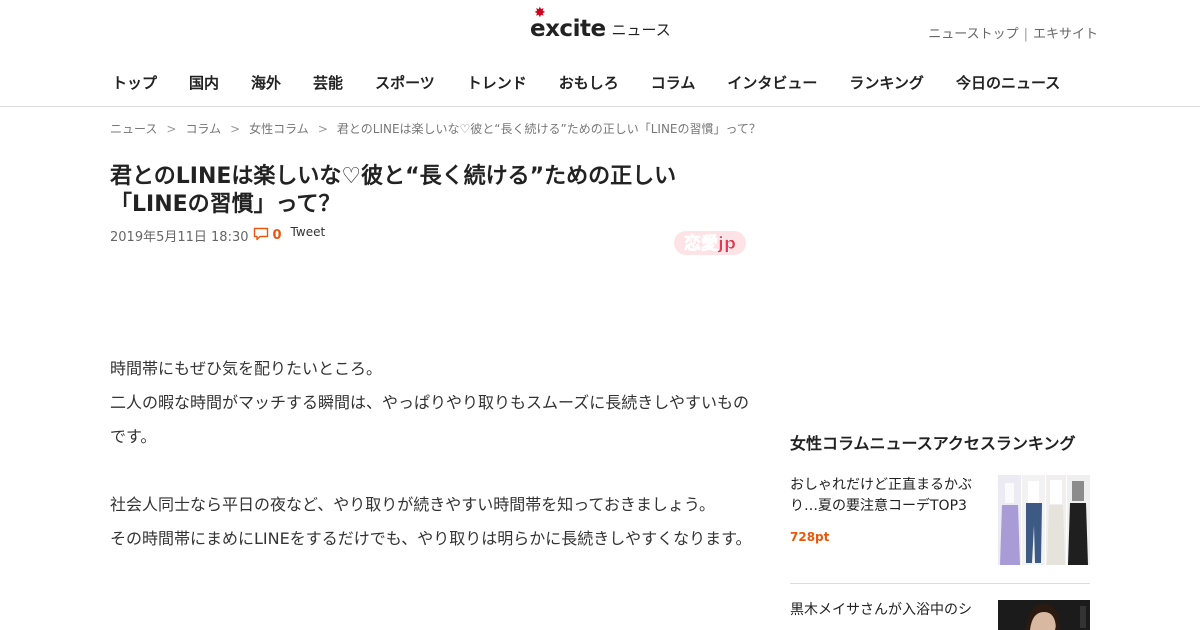  What do you see at coordinates (497, 82) in the screenshot?
I see `nav-trend: トレンド` at bounding box center [497, 82].